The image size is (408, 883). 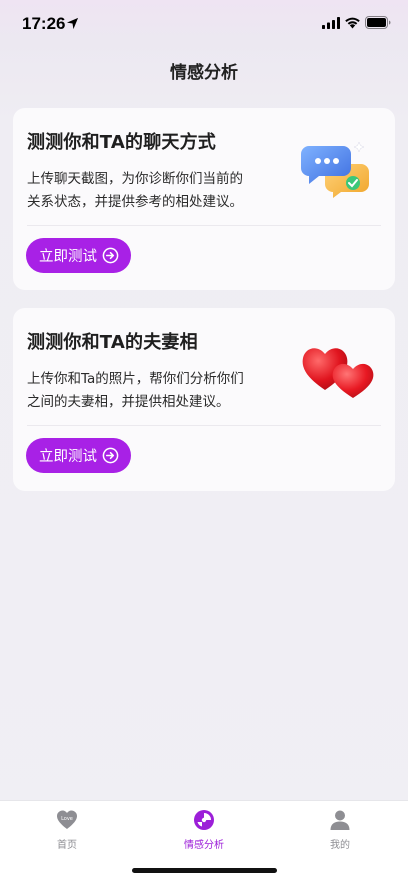 What do you see at coordinates (72, 23) in the screenshot?
I see `location-arrow-icon` at bounding box center [72, 23].